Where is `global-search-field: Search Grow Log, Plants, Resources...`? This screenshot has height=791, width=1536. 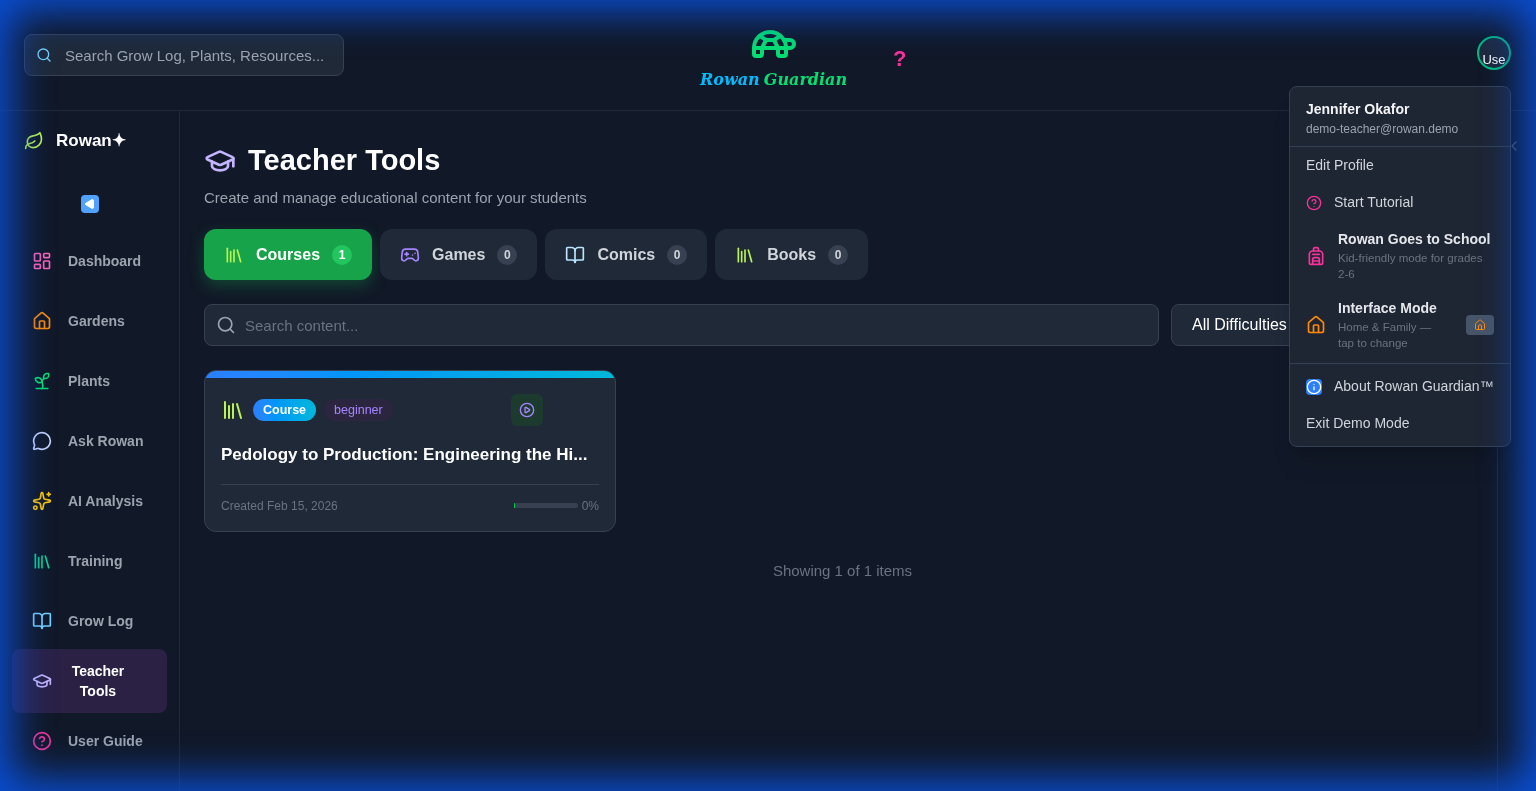
global-search-field: Search Grow Log, Plants, Resources... is located at coordinates (184, 55).